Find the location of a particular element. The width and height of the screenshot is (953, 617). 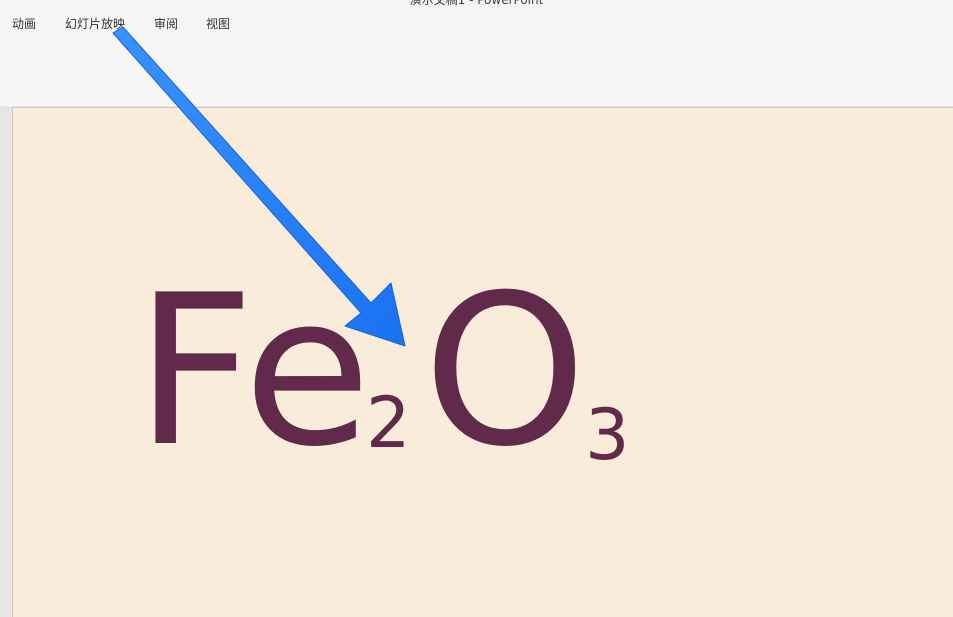

tab-slide-show: 幻灯片放映 is located at coordinates (95, 23).